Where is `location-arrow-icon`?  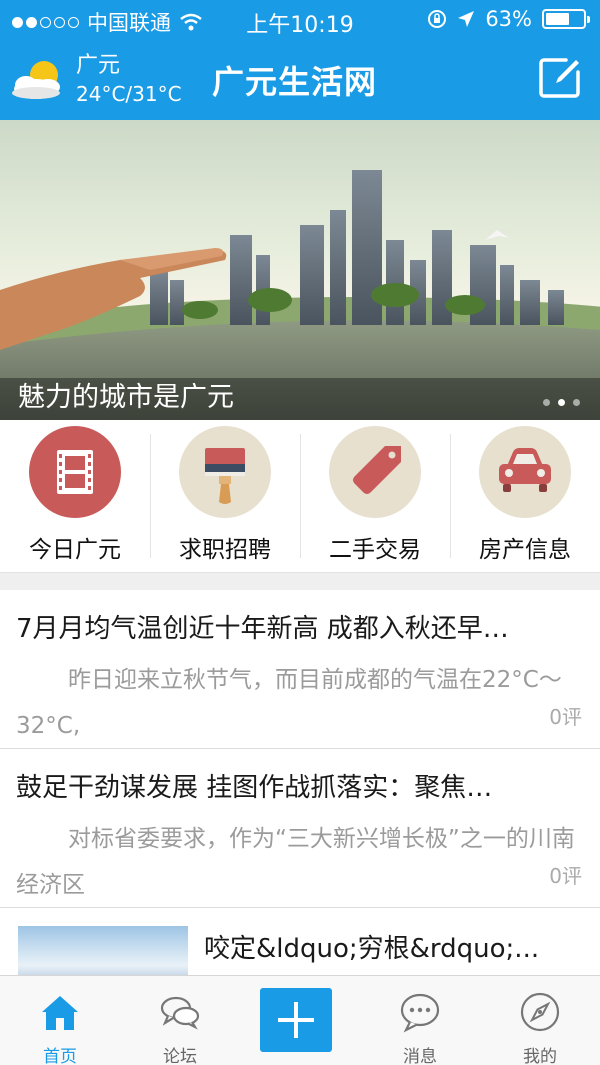 location-arrow-icon is located at coordinates (466, 19).